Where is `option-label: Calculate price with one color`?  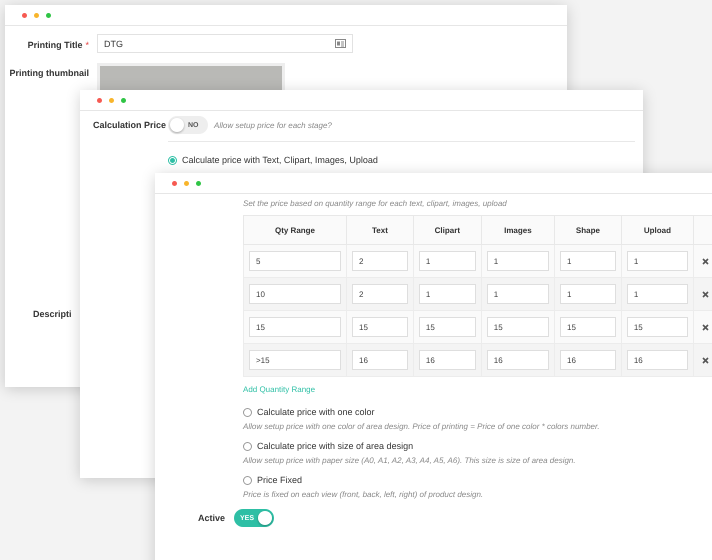
option-label: Calculate price with one color is located at coordinates (316, 412).